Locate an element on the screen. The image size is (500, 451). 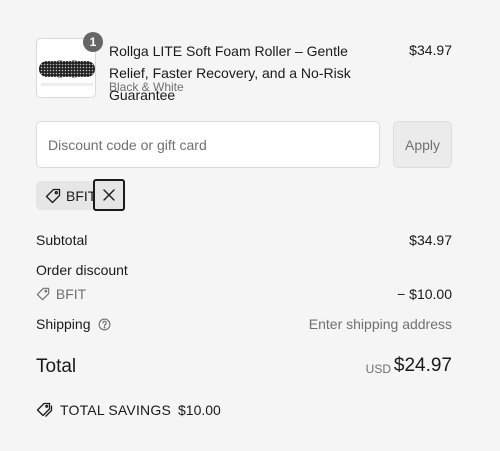
quantity-badge: 1 is located at coordinates (93, 42).